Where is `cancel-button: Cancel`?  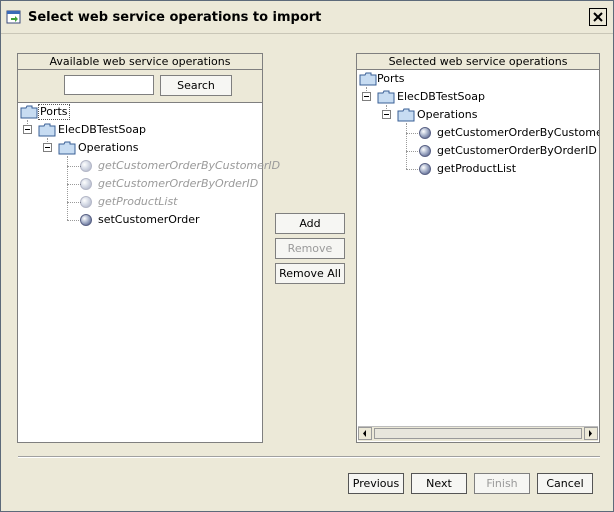
cancel-button: Cancel is located at coordinates (565, 483).